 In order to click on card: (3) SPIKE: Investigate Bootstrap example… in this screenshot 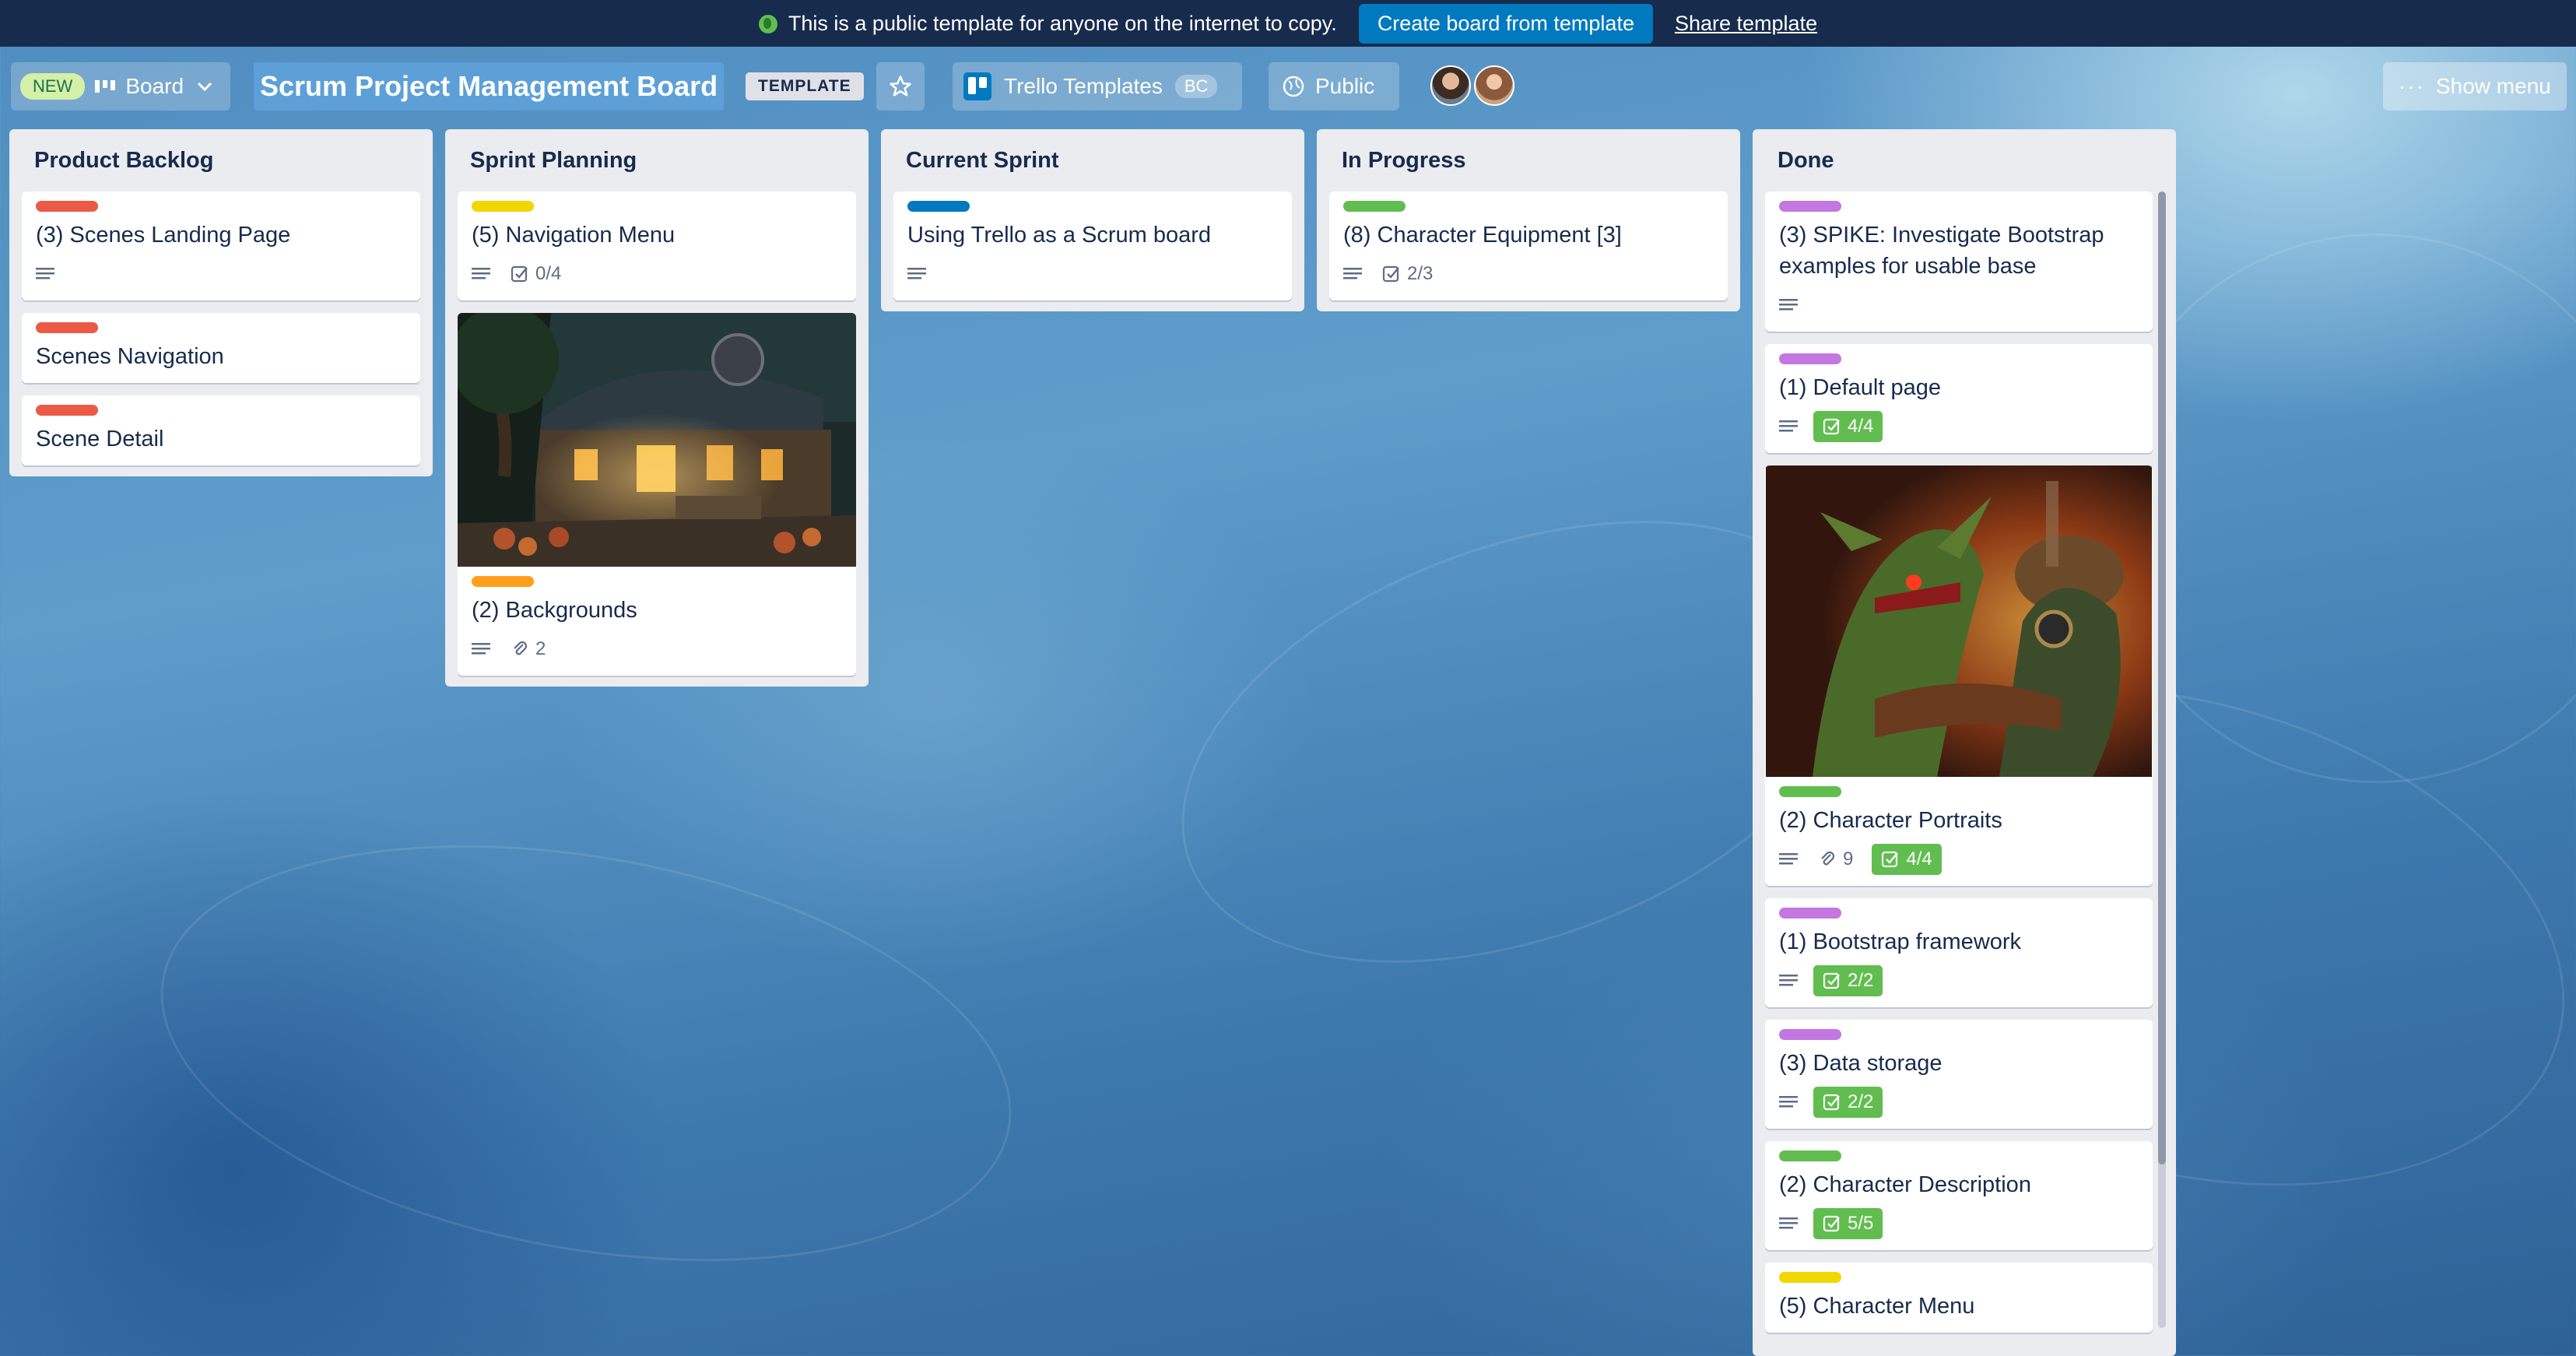, I will do `click(1959, 261)`.